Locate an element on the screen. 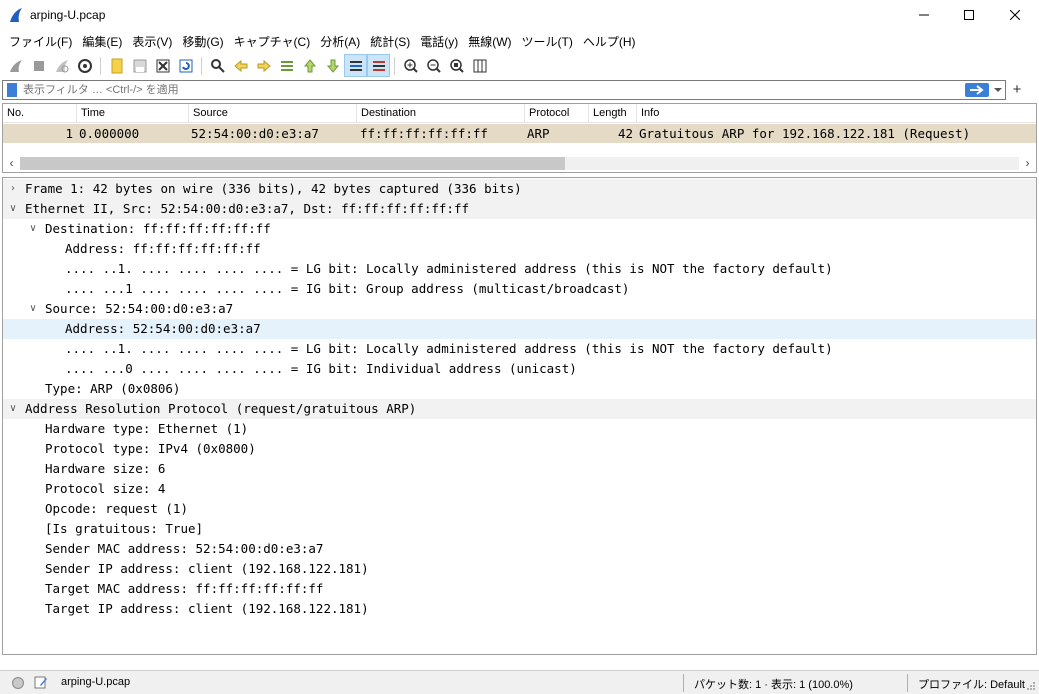 The width and height of the screenshot is (1039, 694). go-back-icon is located at coordinates (240, 65).